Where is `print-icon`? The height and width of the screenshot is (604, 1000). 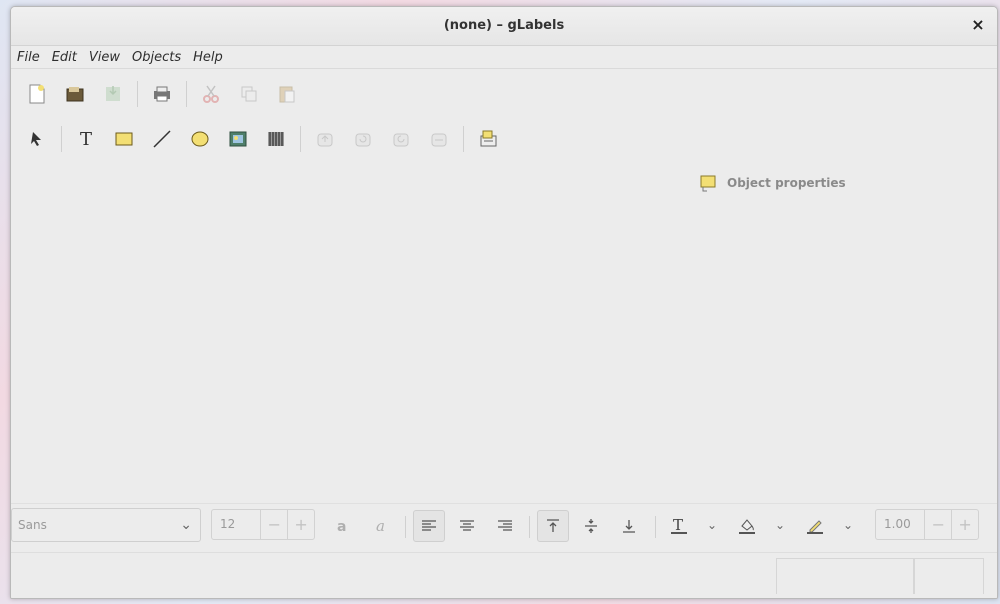 print-icon is located at coordinates (162, 94).